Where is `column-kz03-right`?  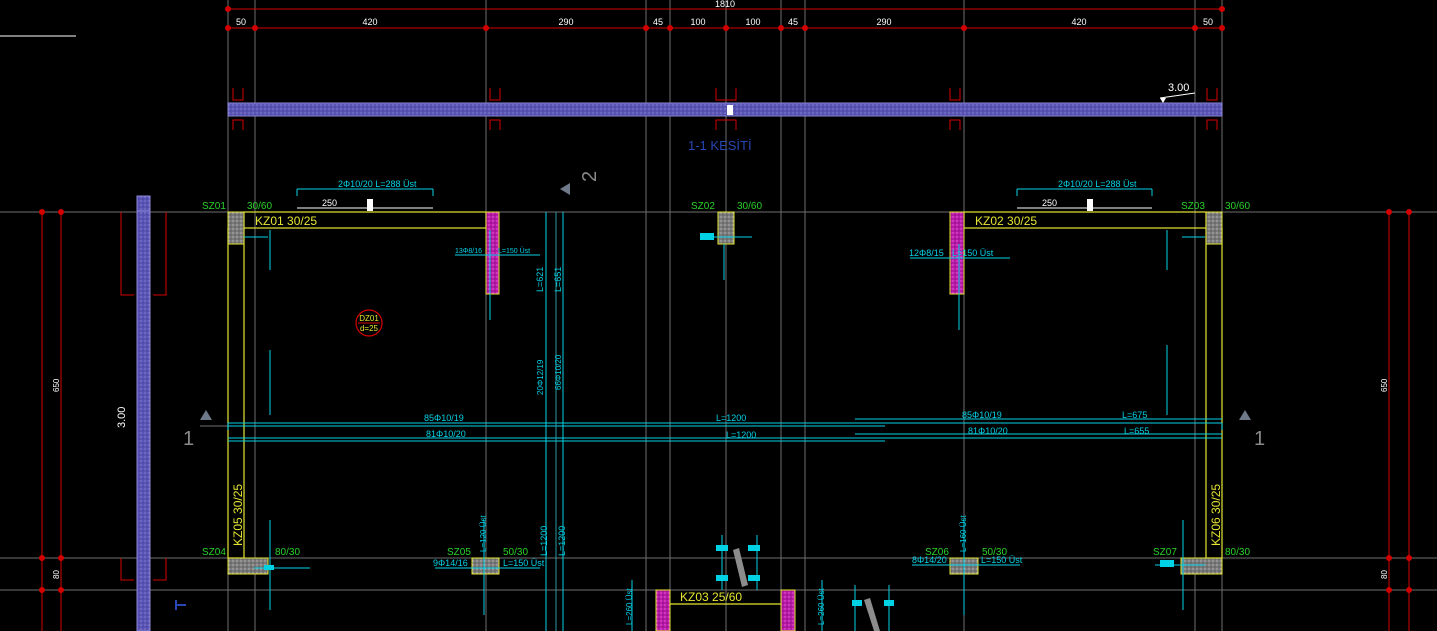 column-kz03-right is located at coordinates (788, 610).